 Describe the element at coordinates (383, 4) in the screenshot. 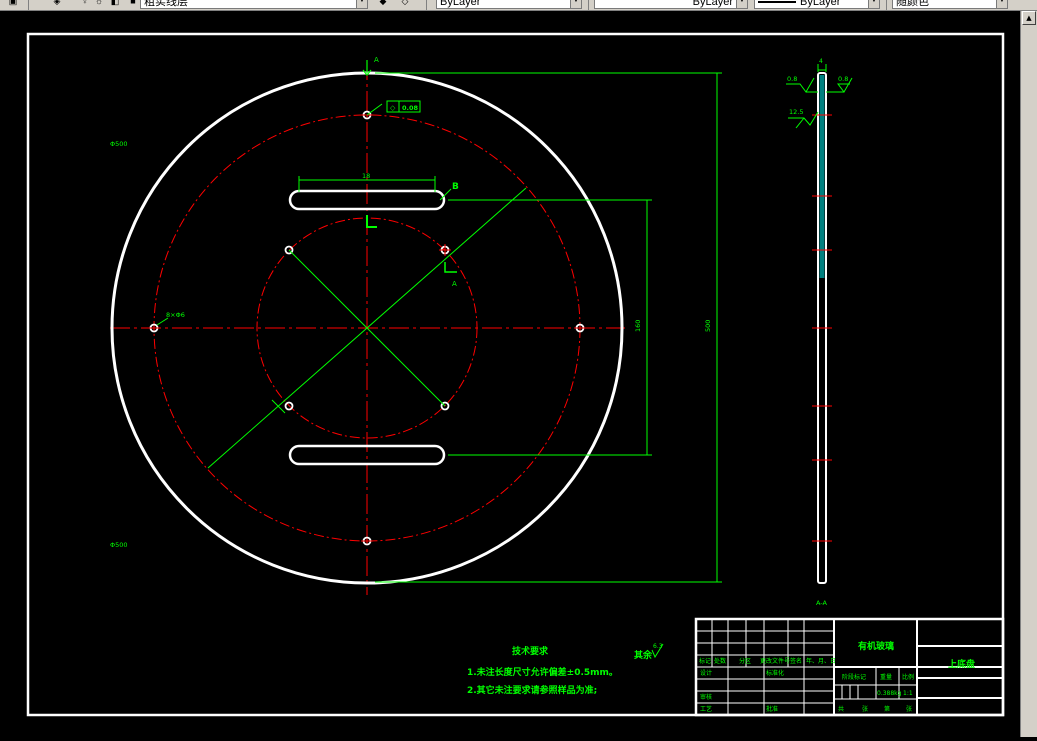

I see `make-current-layer-icon: ◆` at that location.